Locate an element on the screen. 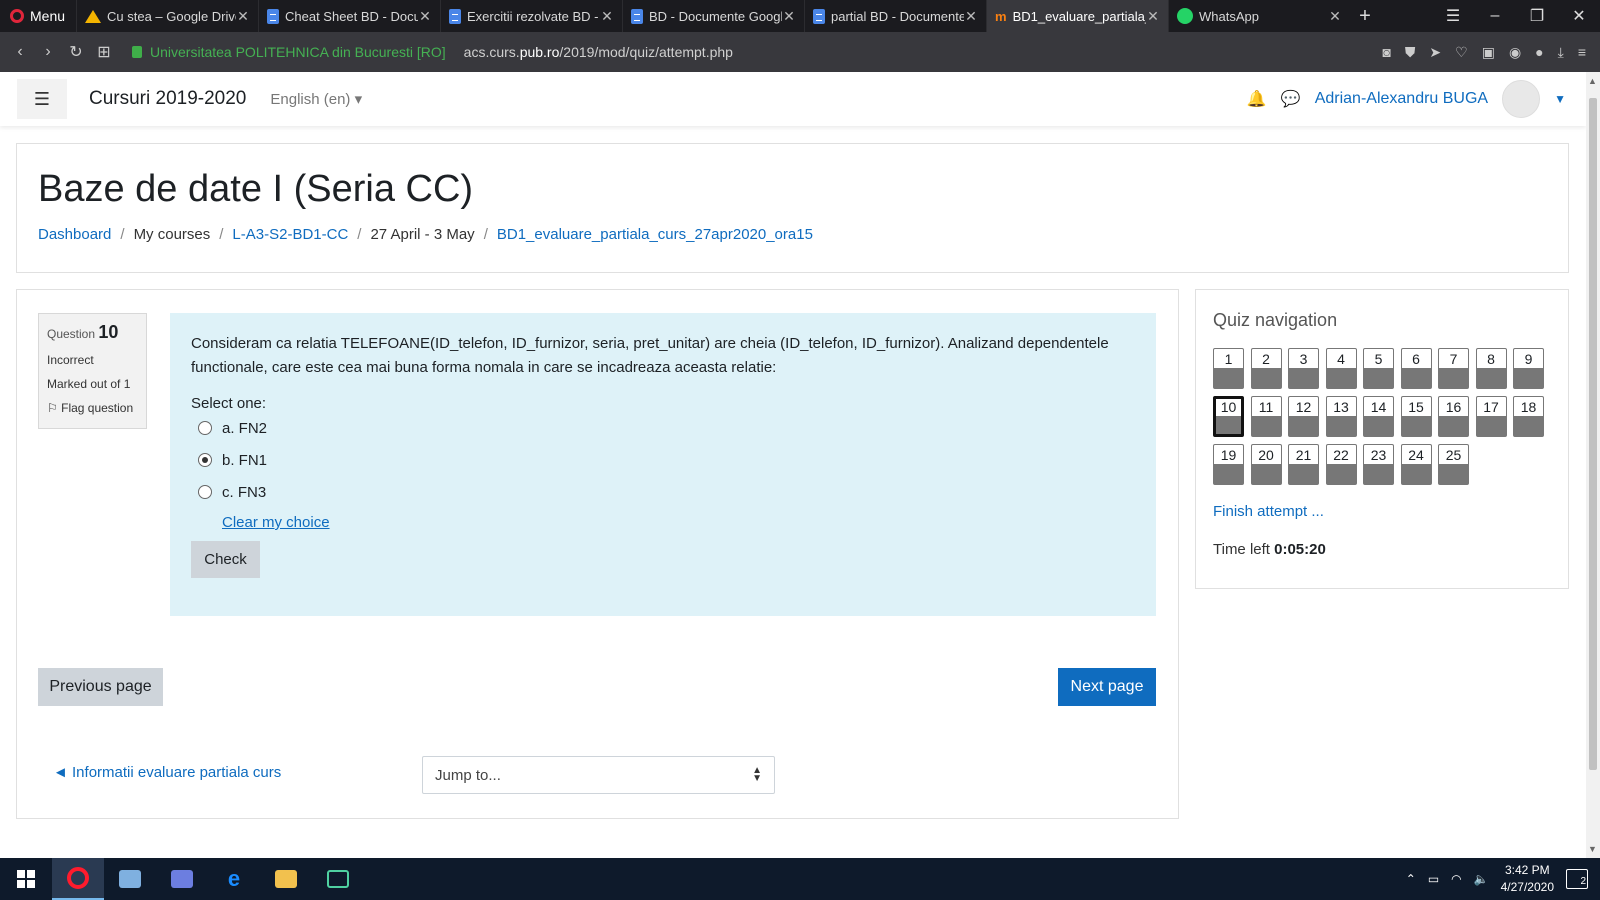  answer-label: c. FN3 is located at coordinates (244, 492).